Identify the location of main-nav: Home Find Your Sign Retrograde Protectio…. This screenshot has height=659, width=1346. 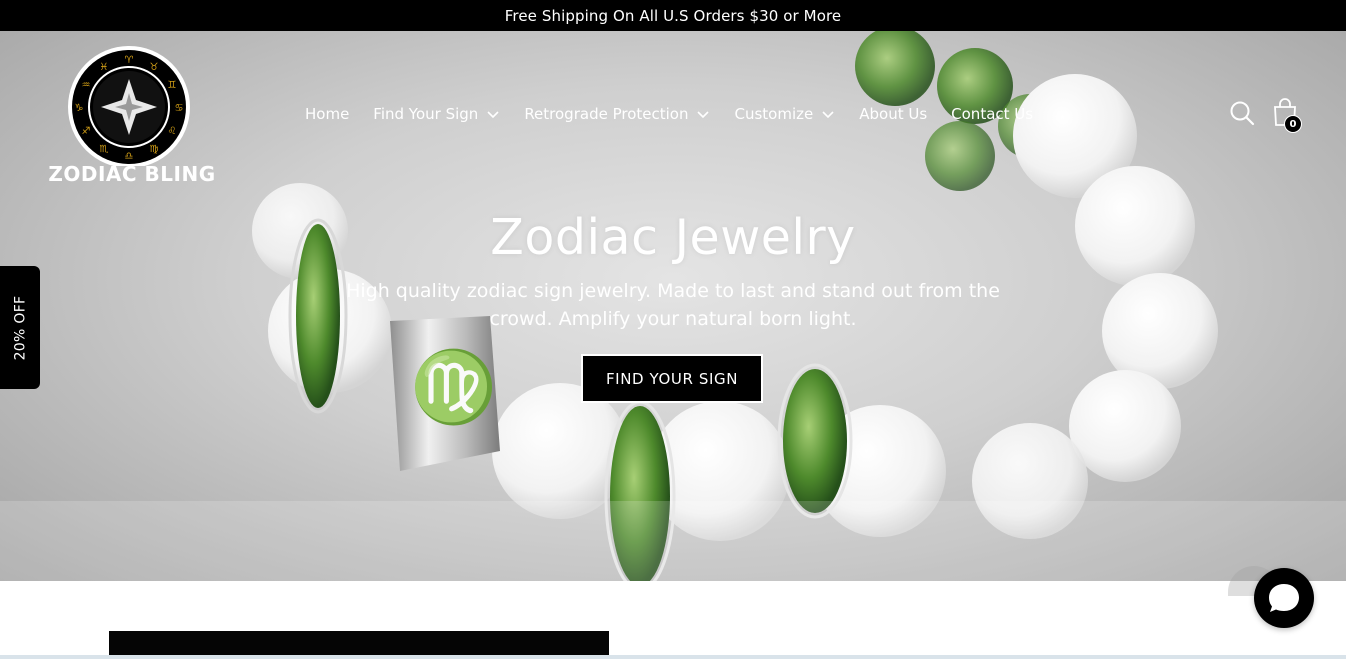
(681, 114).